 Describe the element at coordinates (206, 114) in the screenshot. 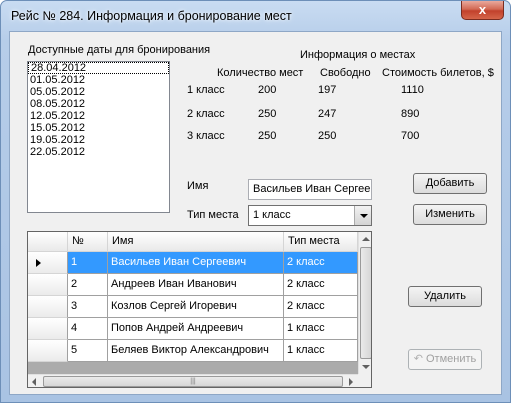

I see `class-label: 2 класс` at that location.